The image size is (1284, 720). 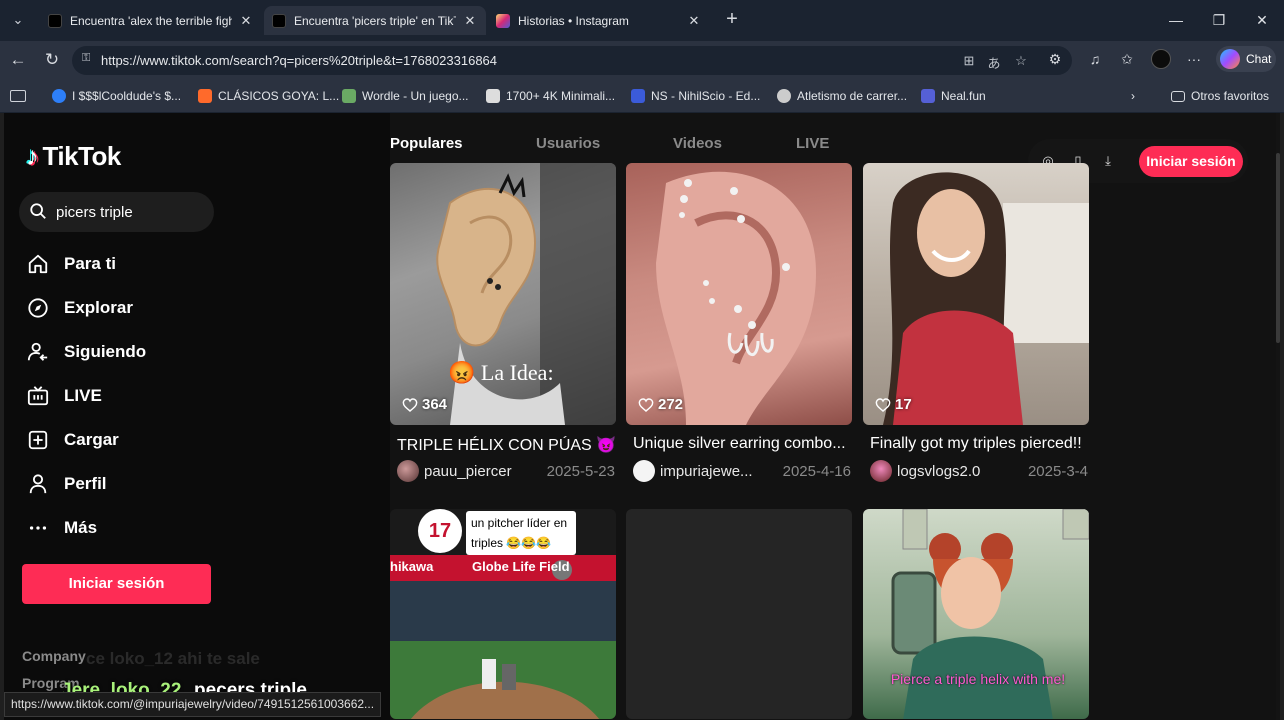 I want to click on tab-videos: Videos, so click(x=697, y=143).